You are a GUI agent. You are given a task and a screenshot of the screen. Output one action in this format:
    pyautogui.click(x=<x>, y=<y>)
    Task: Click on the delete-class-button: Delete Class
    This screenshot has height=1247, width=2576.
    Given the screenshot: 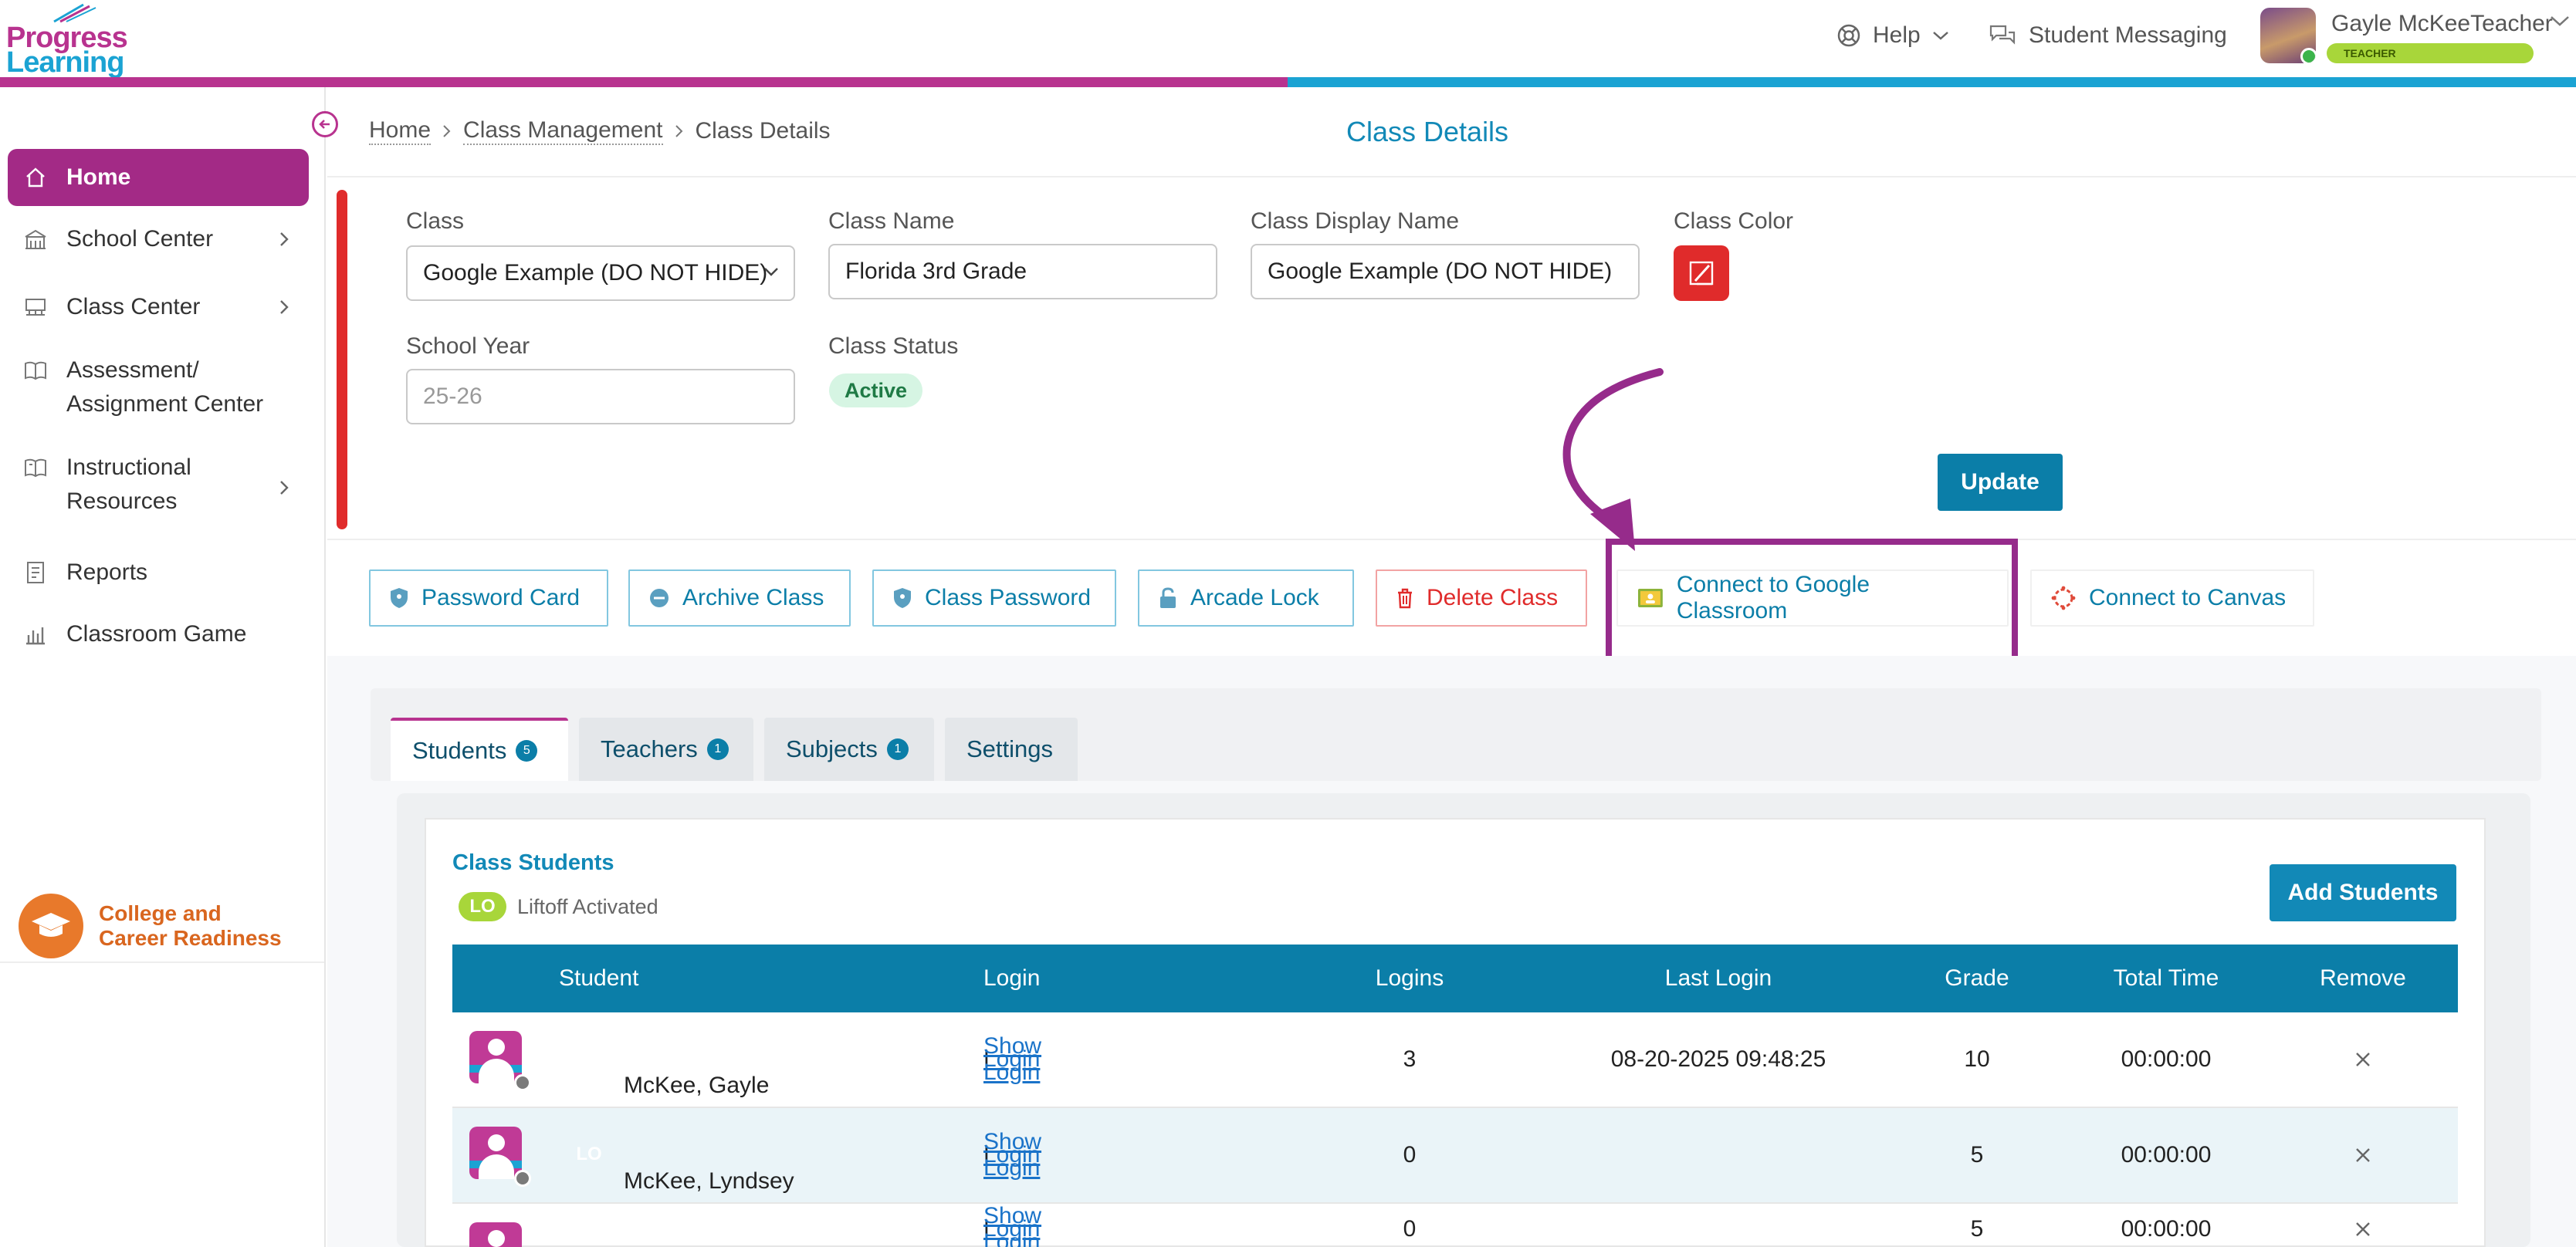 What is the action you would take?
    pyautogui.click(x=1481, y=598)
    